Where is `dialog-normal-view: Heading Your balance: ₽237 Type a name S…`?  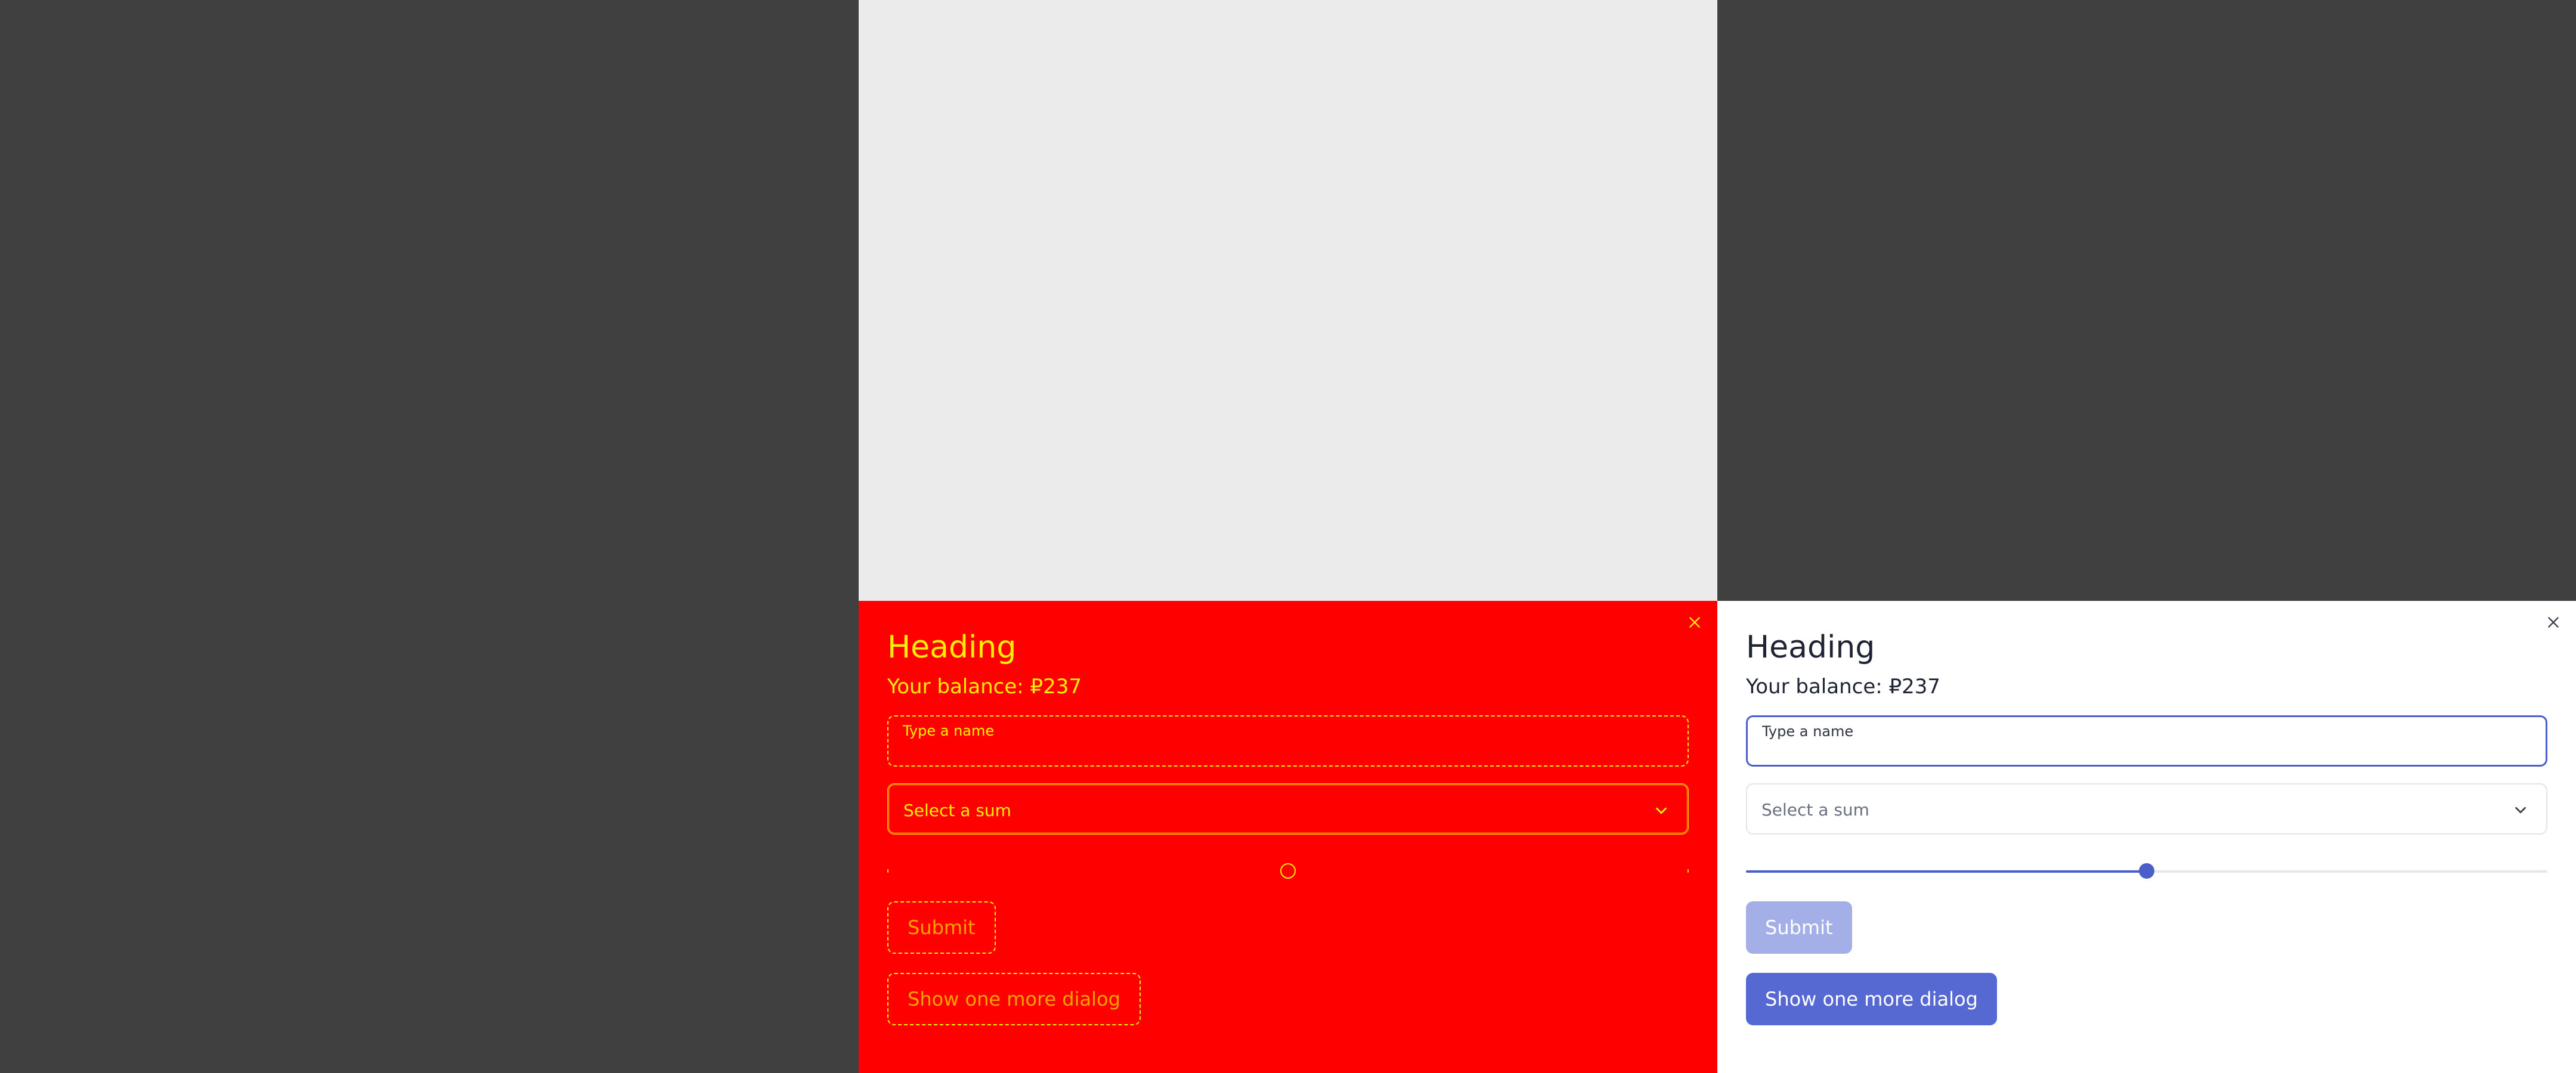 dialog-normal-view: Heading Your balance: ₽237 Type a name S… is located at coordinates (2147, 837).